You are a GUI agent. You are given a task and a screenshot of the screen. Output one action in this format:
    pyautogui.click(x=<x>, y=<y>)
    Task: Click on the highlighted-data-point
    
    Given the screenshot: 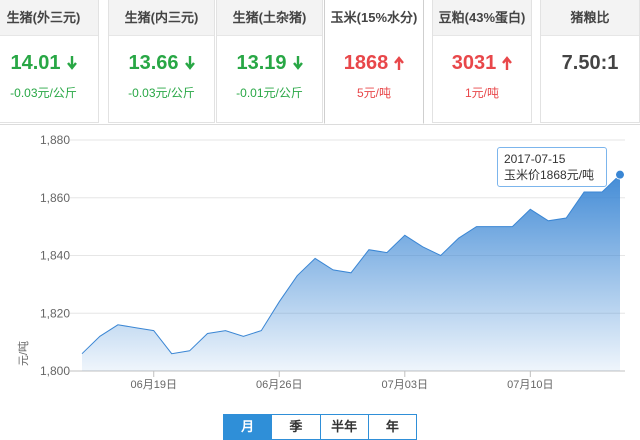 What is the action you would take?
    pyautogui.click(x=620, y=174)
    